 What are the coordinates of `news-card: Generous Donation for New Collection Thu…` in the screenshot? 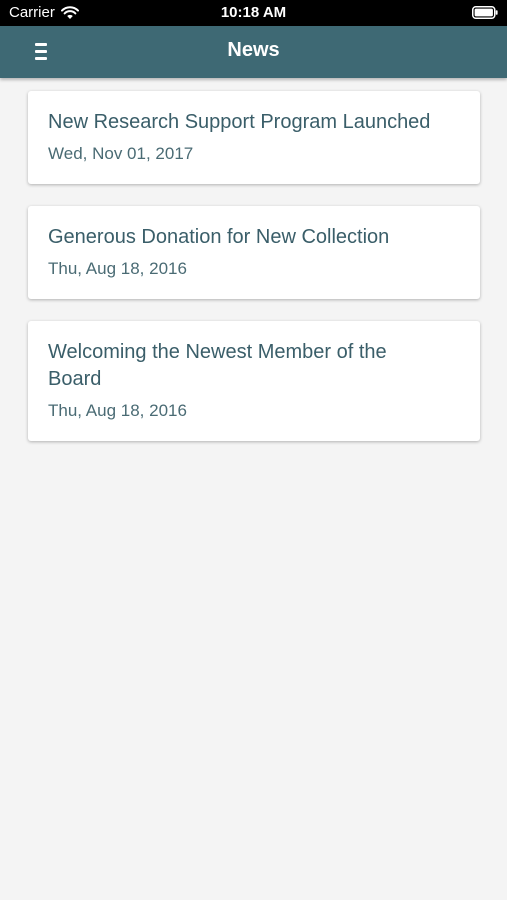 It's located at (254, 252).